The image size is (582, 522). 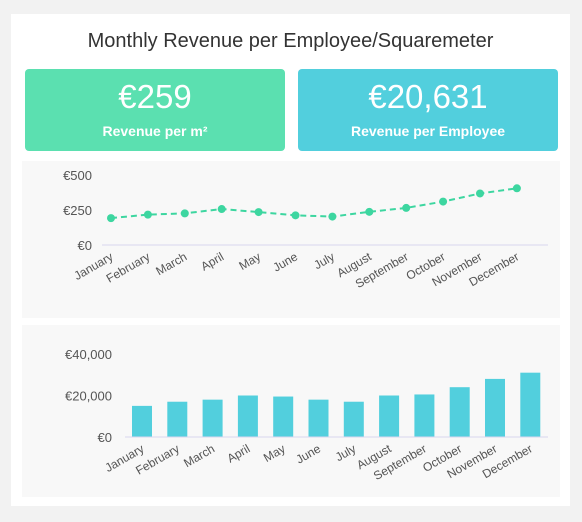 I want to click on kpi-value: €20,631, so click(x=428, y=96).